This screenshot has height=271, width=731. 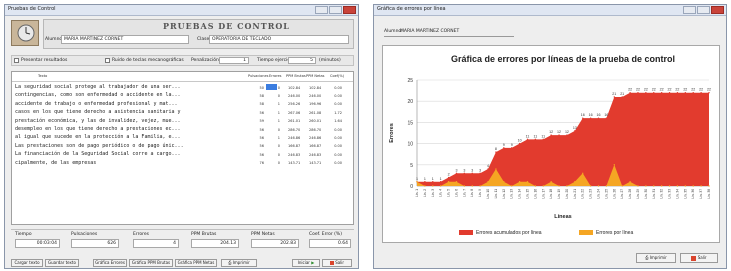 What do you see at coordinates (27, 263) in the screenshot?
I see `cargar-texto-button: Cargar texto` at bounding box center [27, 263].